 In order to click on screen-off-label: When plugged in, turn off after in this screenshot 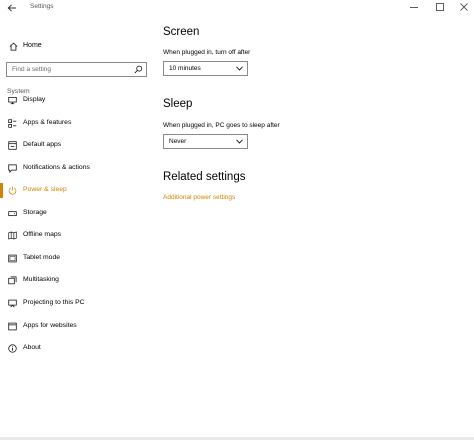, I will do `click(207, 52)`.